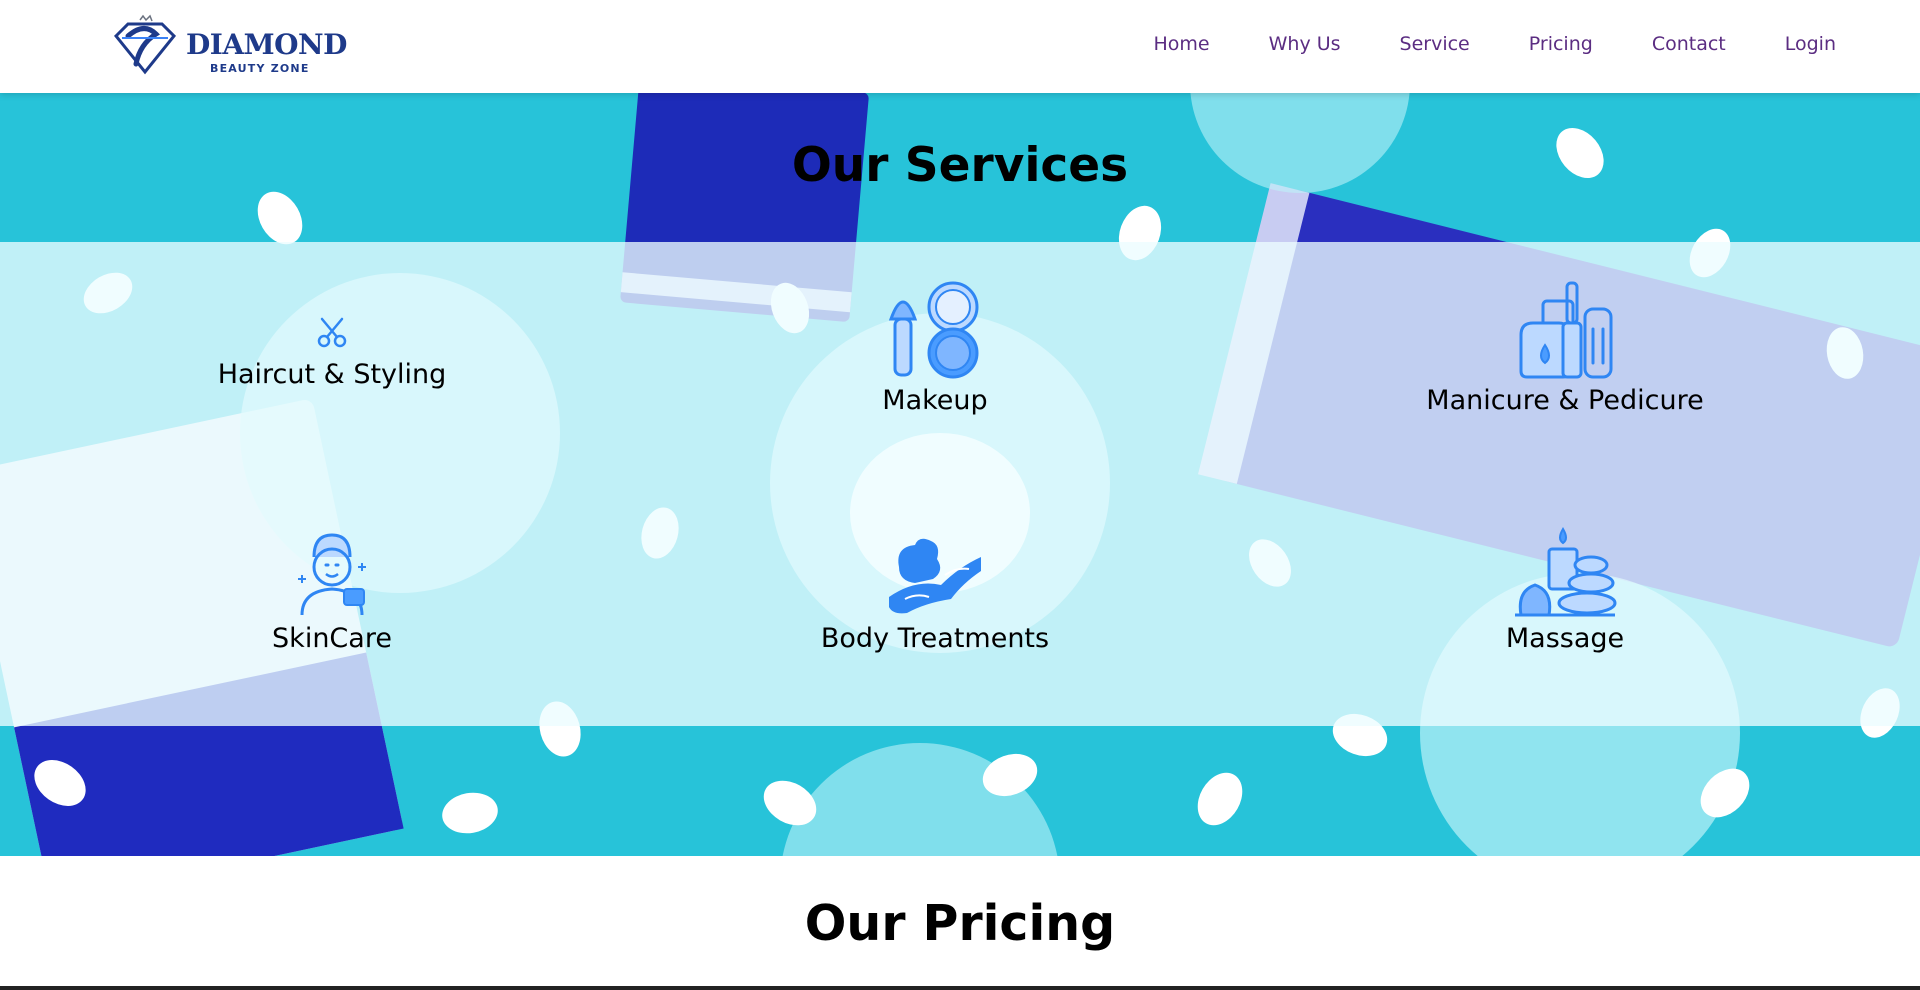 The height and width of the screenshot is (990, 1920). I want to click on body-treatment-icon, so click(935, 576).